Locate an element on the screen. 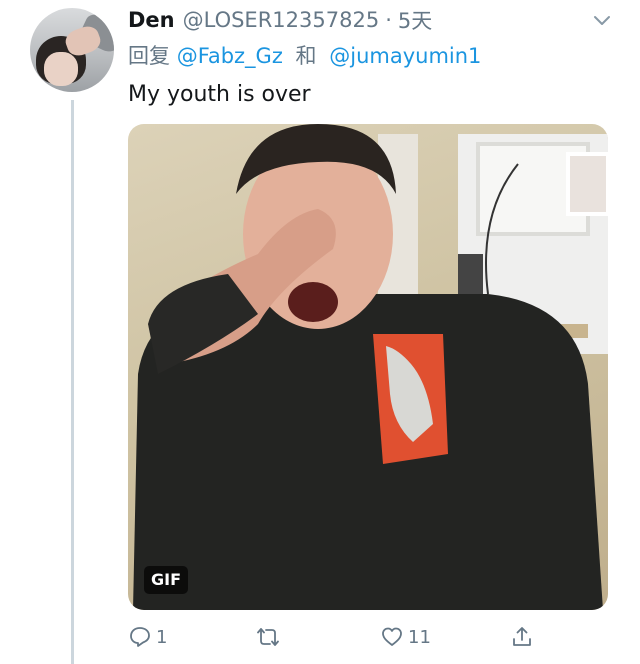  reply-button: 1 is located at coordinates (147, 637).